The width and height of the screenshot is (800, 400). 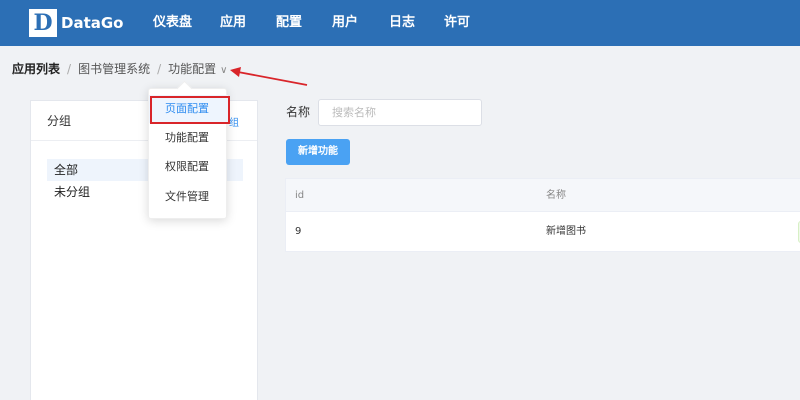 What do you see at coordinates (457, 23) in the screenshot?
I see `nav-item-license: 许可` at bounding box center [457, 23].